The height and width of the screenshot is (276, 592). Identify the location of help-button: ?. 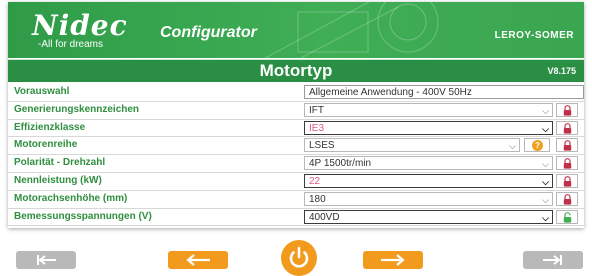
(537, 145).